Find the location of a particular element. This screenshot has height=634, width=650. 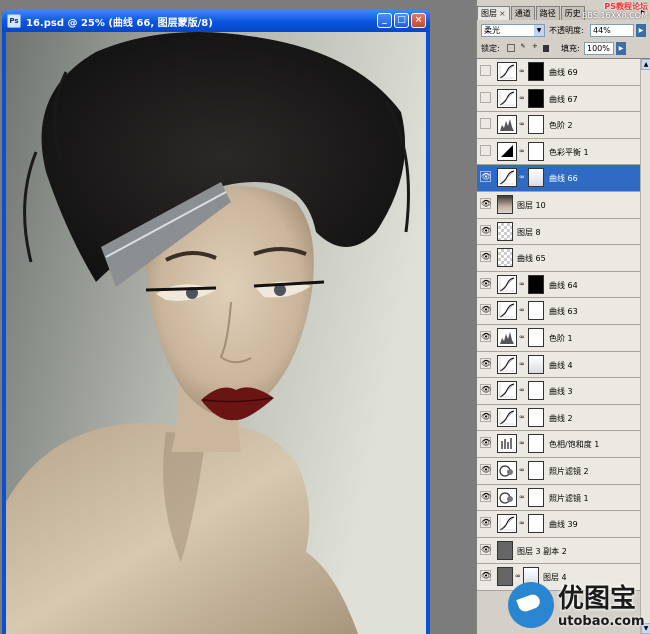

layer-row: 👁 ∞ 曲线 66 is located at coordinates (558, 178).